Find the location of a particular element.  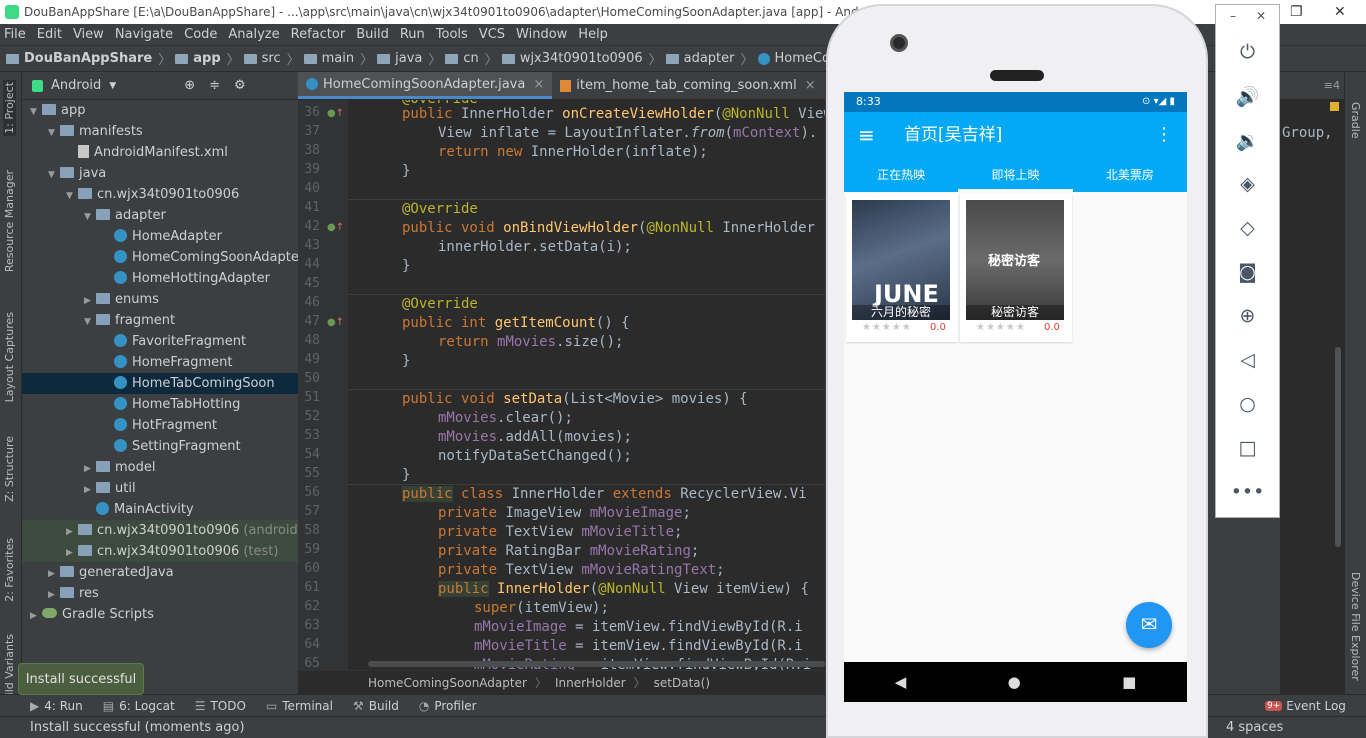

terminal-tool: ▭ Terminal is located at coordinates (299, 706).